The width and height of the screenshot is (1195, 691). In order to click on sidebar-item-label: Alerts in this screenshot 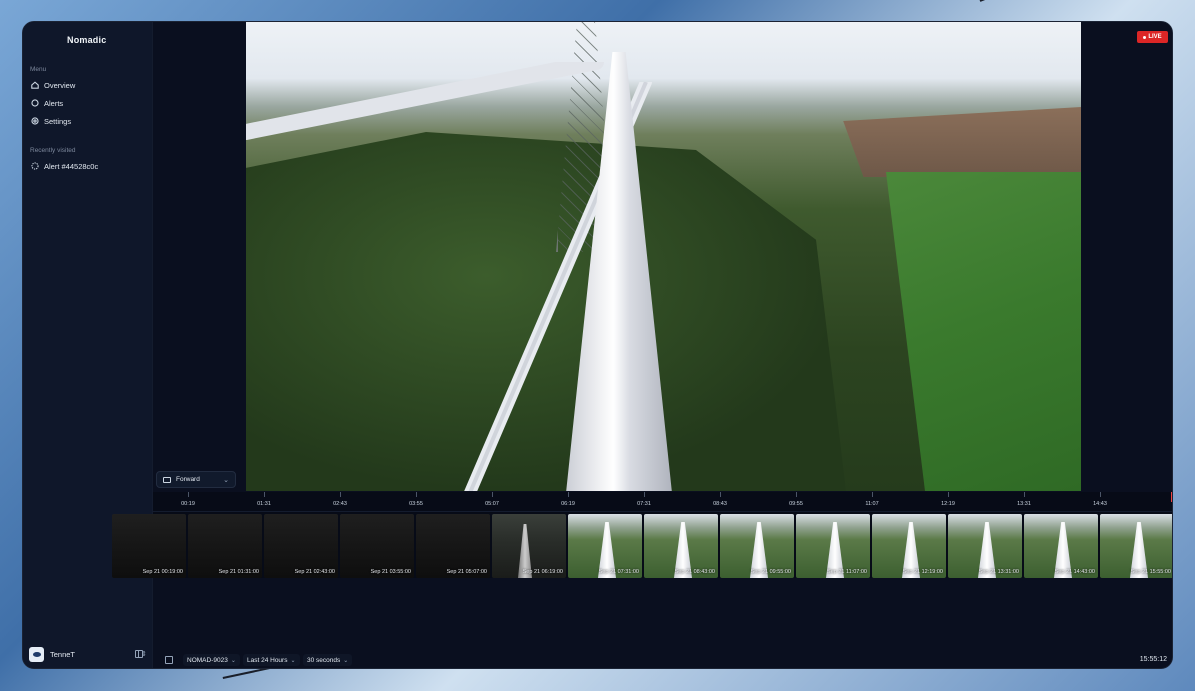, I will do `click(54, 103)`.